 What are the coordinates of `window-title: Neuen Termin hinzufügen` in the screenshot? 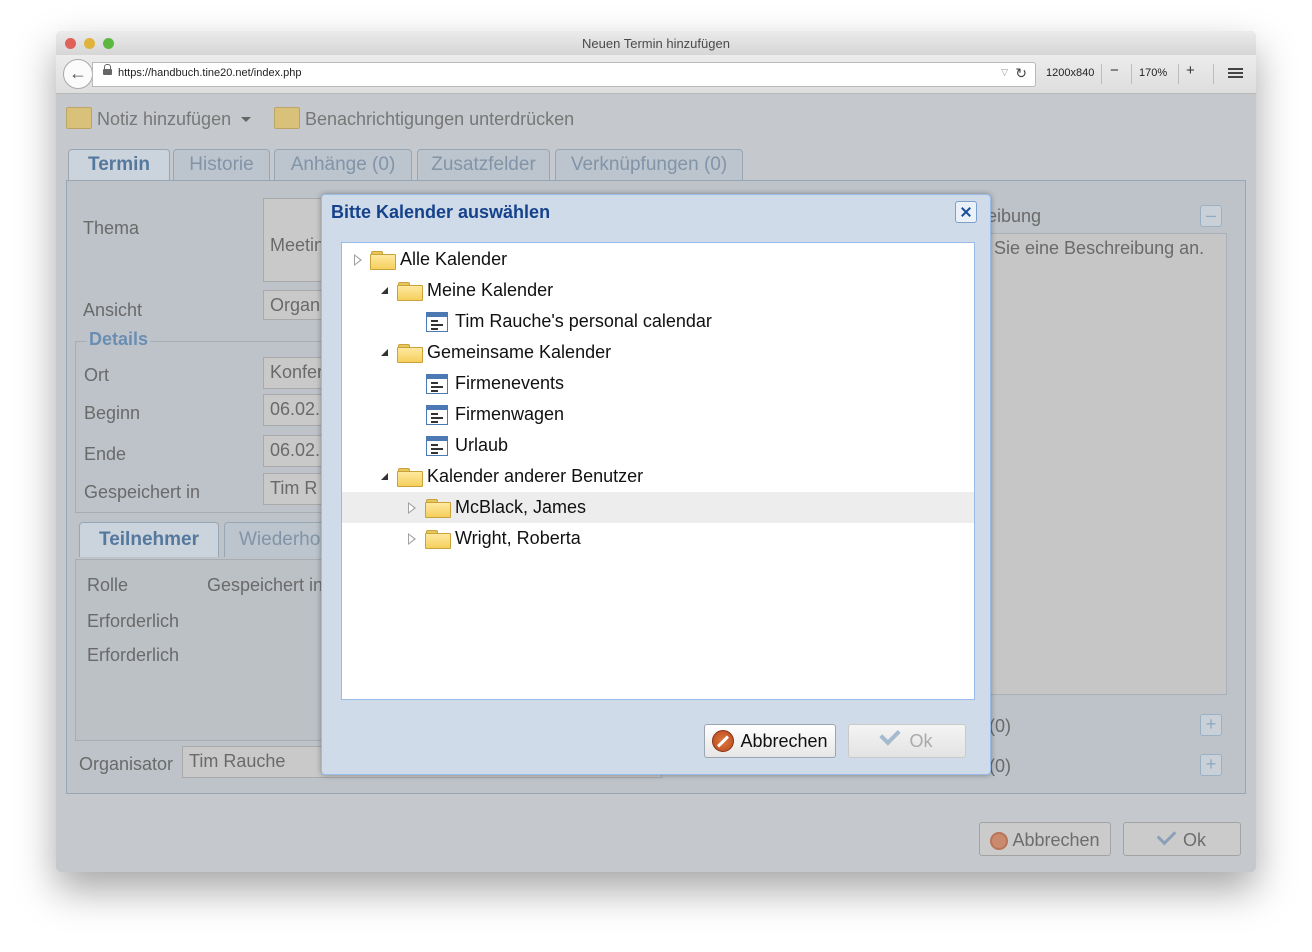 It's located at (656, 43).